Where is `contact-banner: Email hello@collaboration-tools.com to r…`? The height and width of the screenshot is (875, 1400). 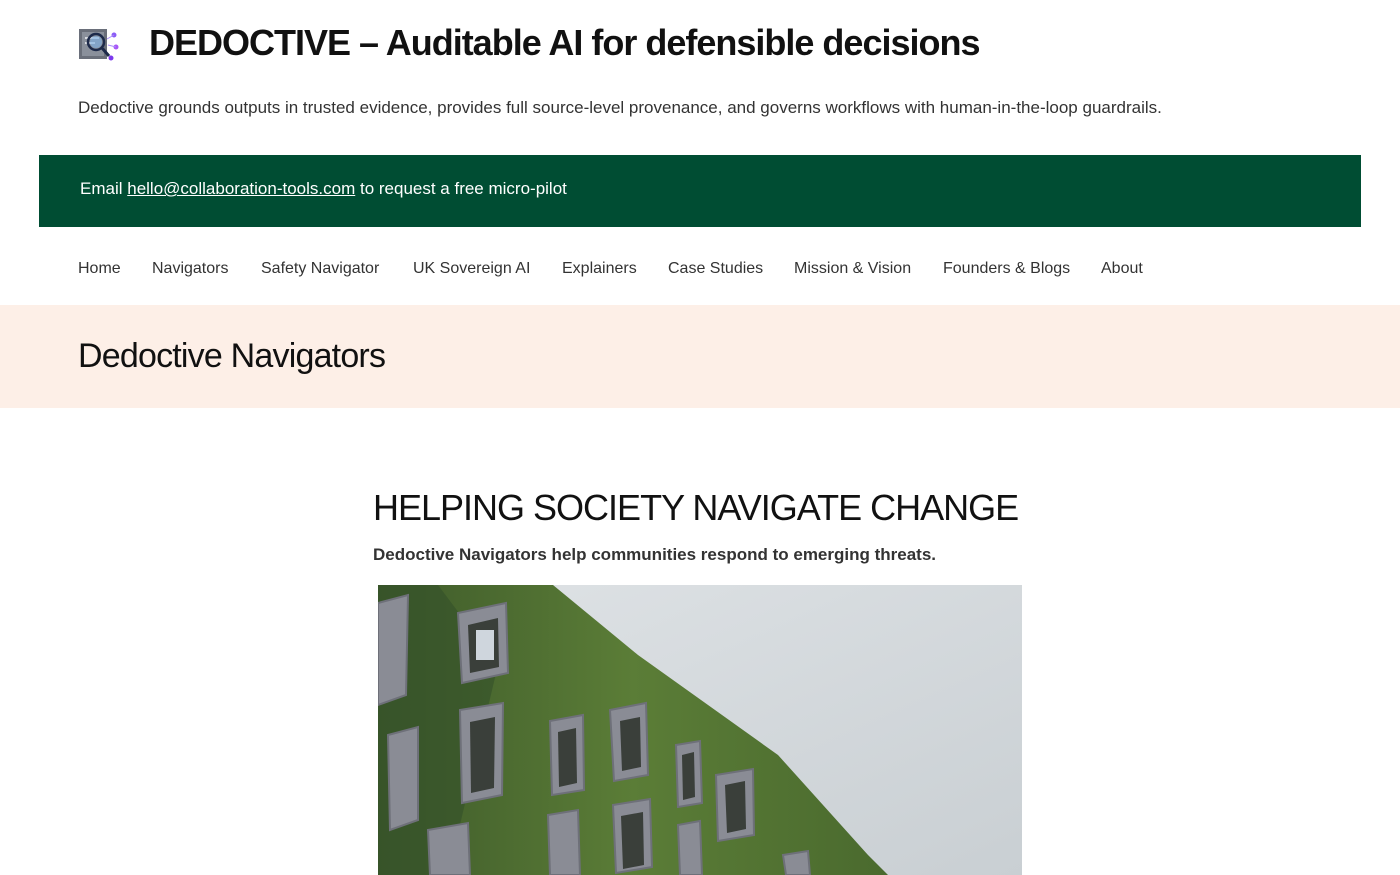 contact-banner: Email hello@collaboration-tools.com to r… is located at coordinates (700, 191).